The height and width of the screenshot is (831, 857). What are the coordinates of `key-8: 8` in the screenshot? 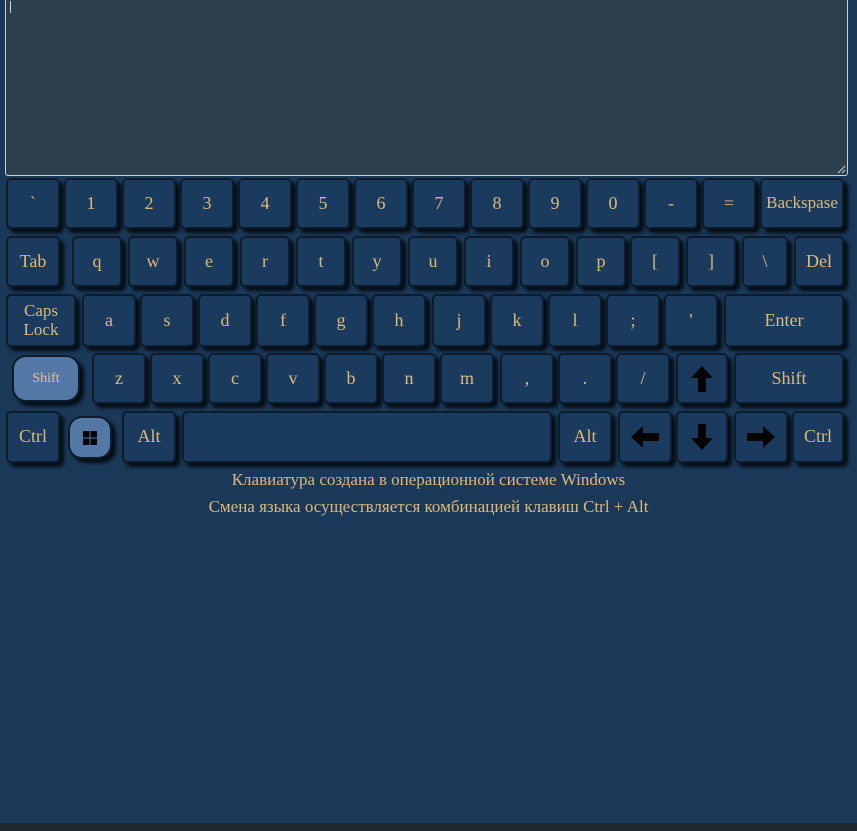 It's located at (497, 203).